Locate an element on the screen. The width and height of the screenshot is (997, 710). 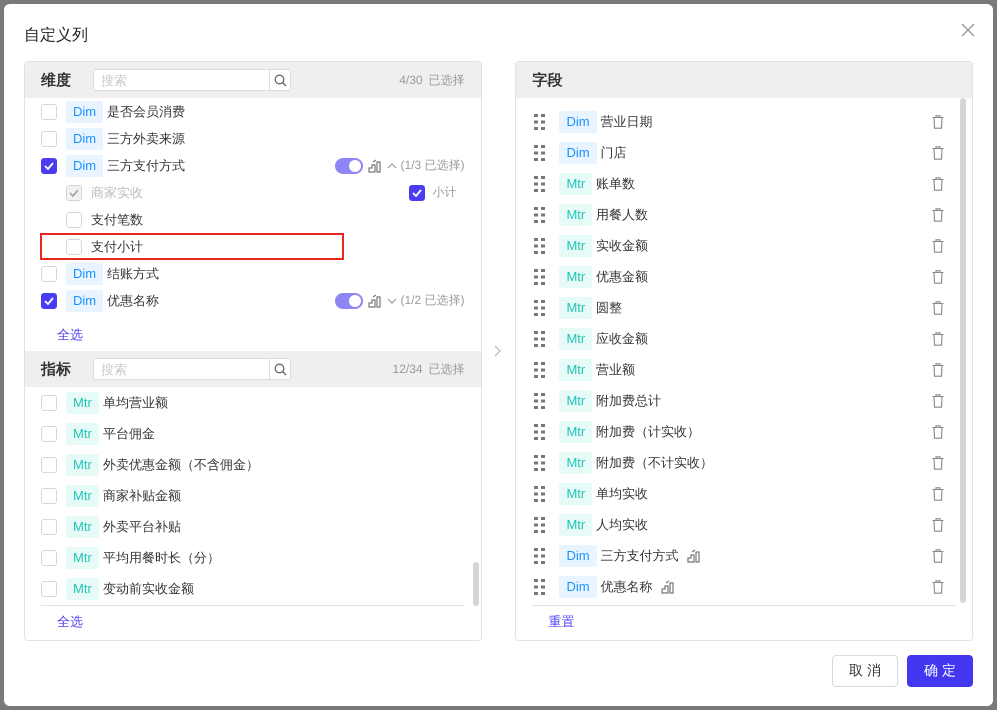
section-title: 指标 is located at coordinates (56, 369).